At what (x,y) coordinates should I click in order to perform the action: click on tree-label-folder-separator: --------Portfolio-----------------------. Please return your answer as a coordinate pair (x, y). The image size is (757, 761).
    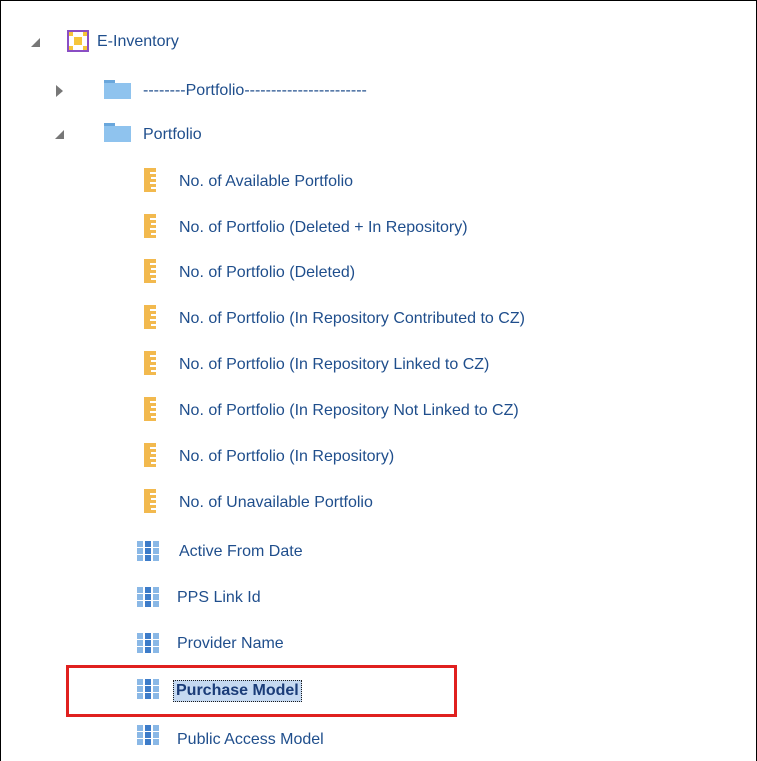
    Looking at the image, I should click on (255, 91).